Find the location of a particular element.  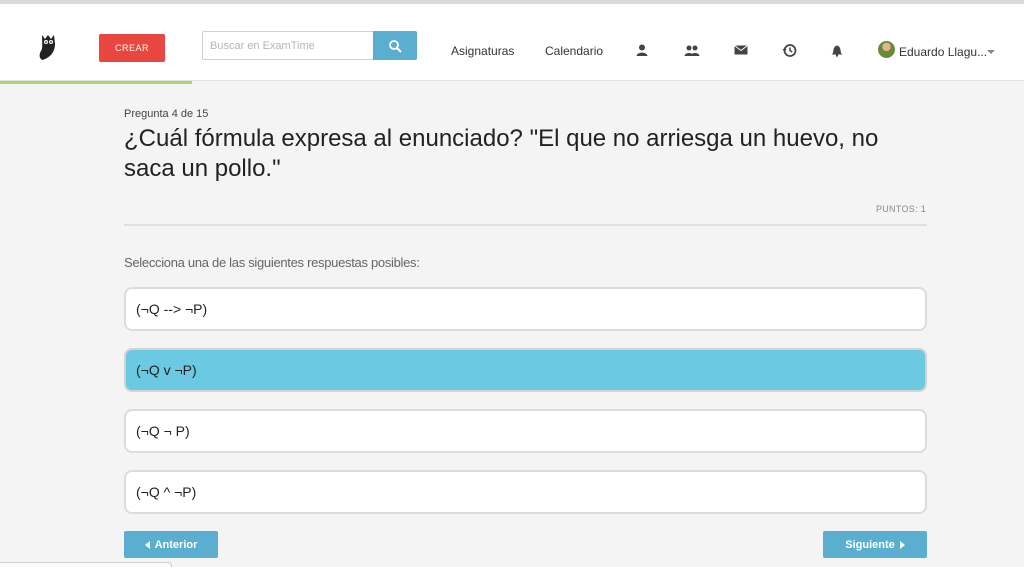

next-button-label: Siguiente is located at coordinates (870, 544).